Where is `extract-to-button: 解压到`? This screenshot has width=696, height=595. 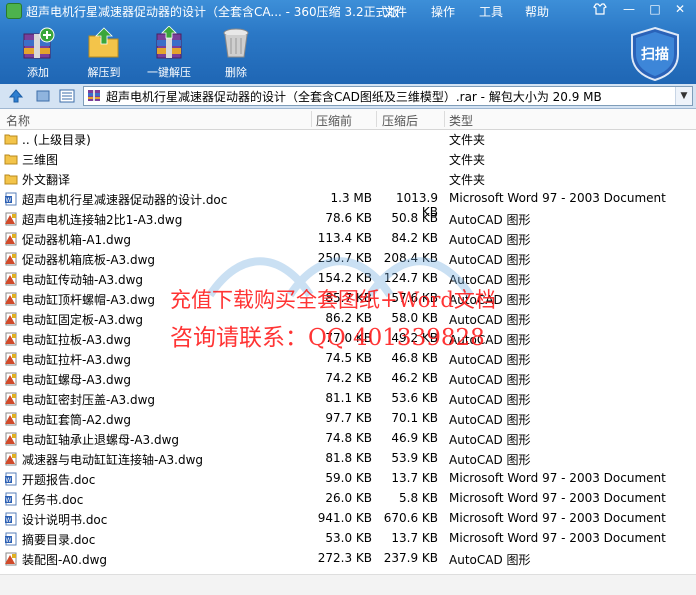 extract-to-button: 解压到 is located at coordinates (104, 53).